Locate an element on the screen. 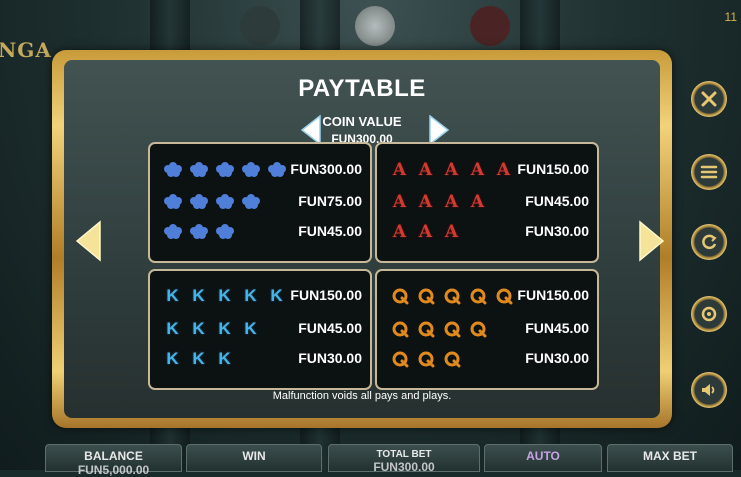 This screenshot has height=477, width=741. max-bet-label: MAX BET is located at coordinates (670, 456).